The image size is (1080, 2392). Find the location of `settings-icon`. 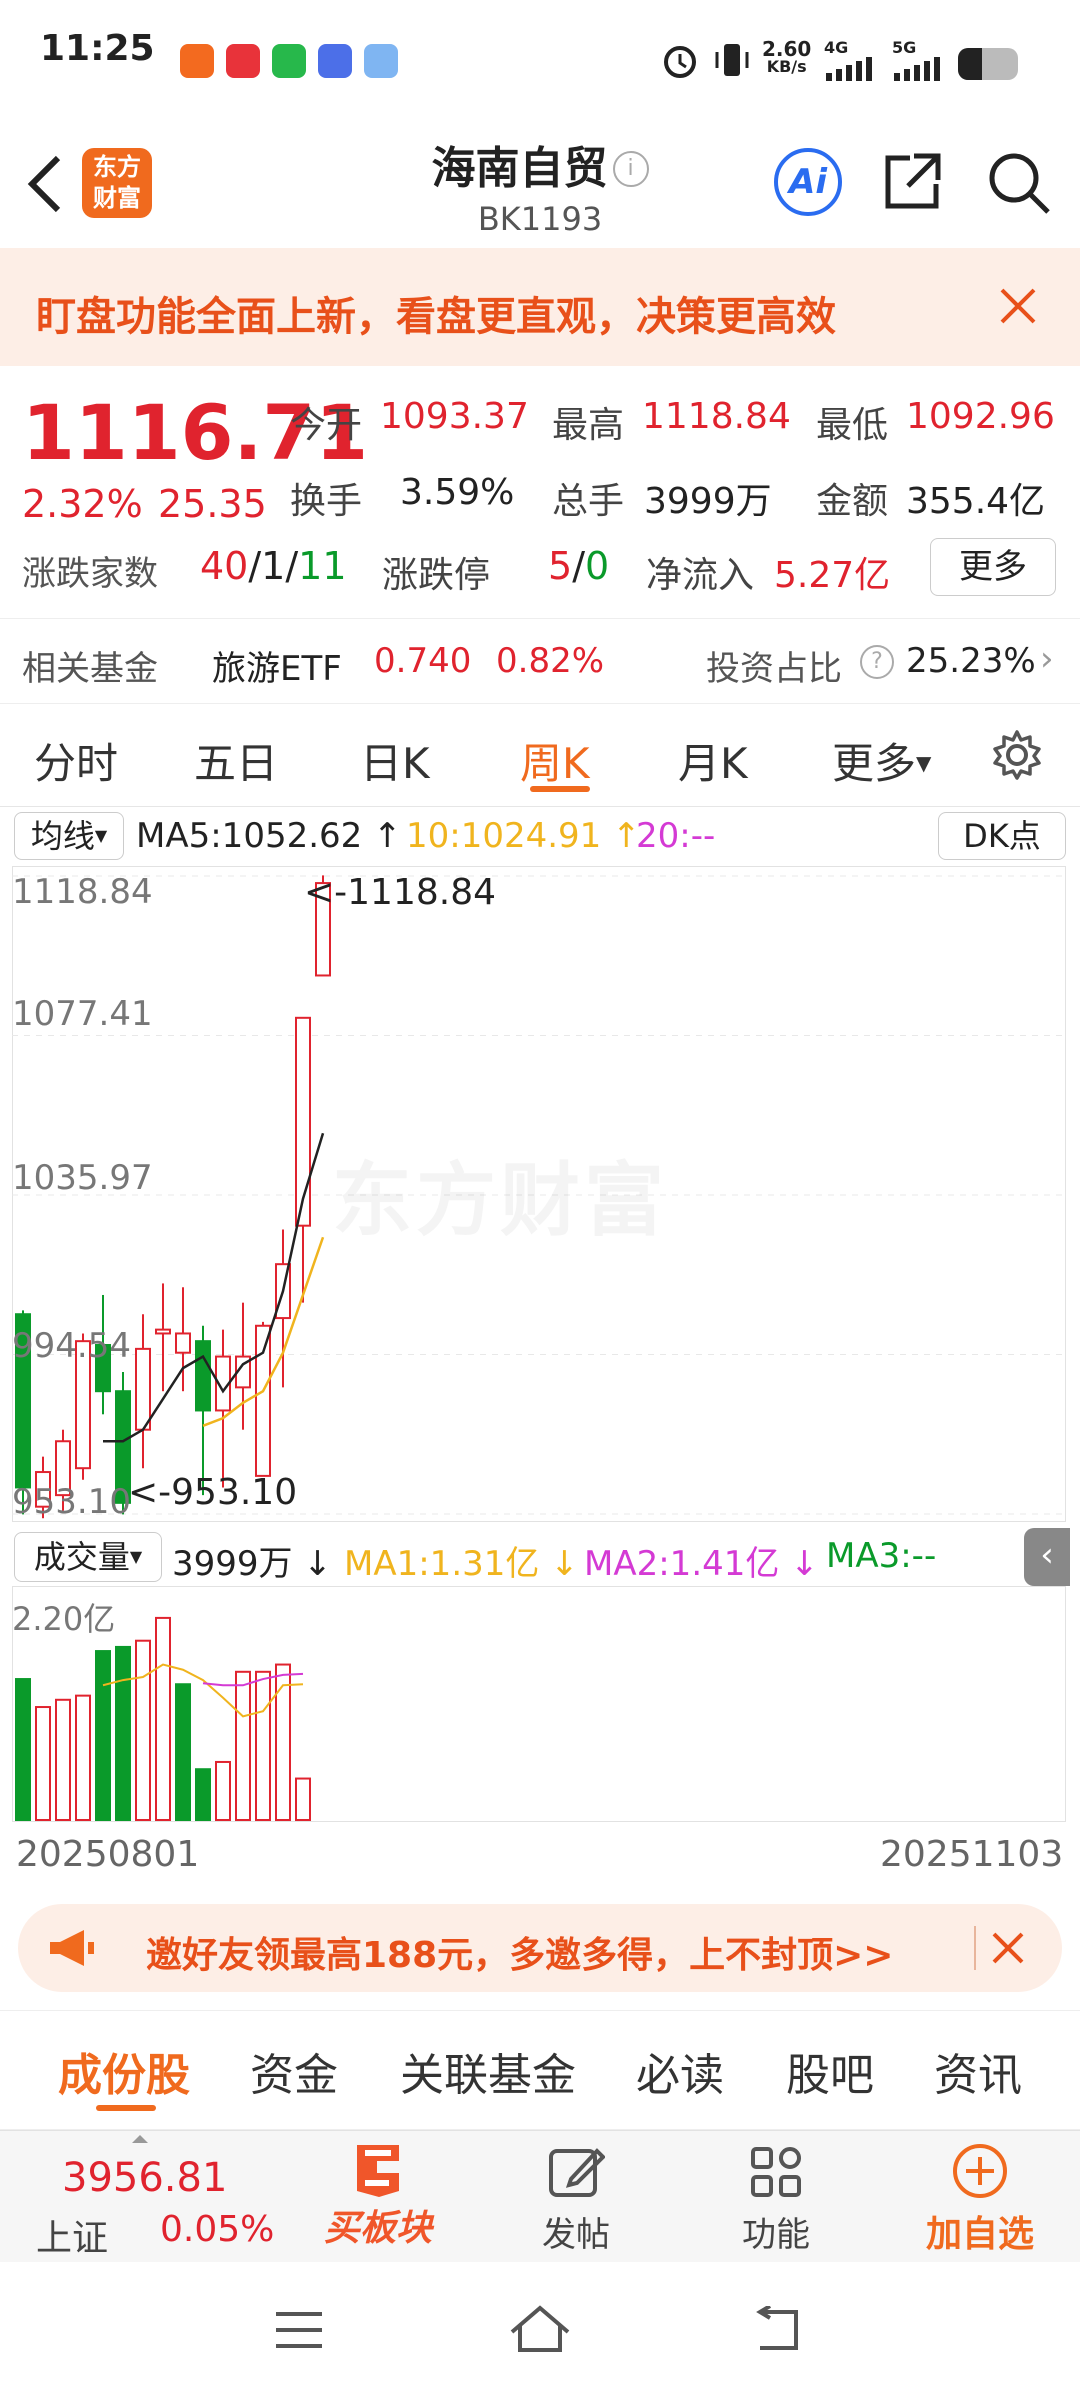

settings-icon is located at coordinates (1017, 757).